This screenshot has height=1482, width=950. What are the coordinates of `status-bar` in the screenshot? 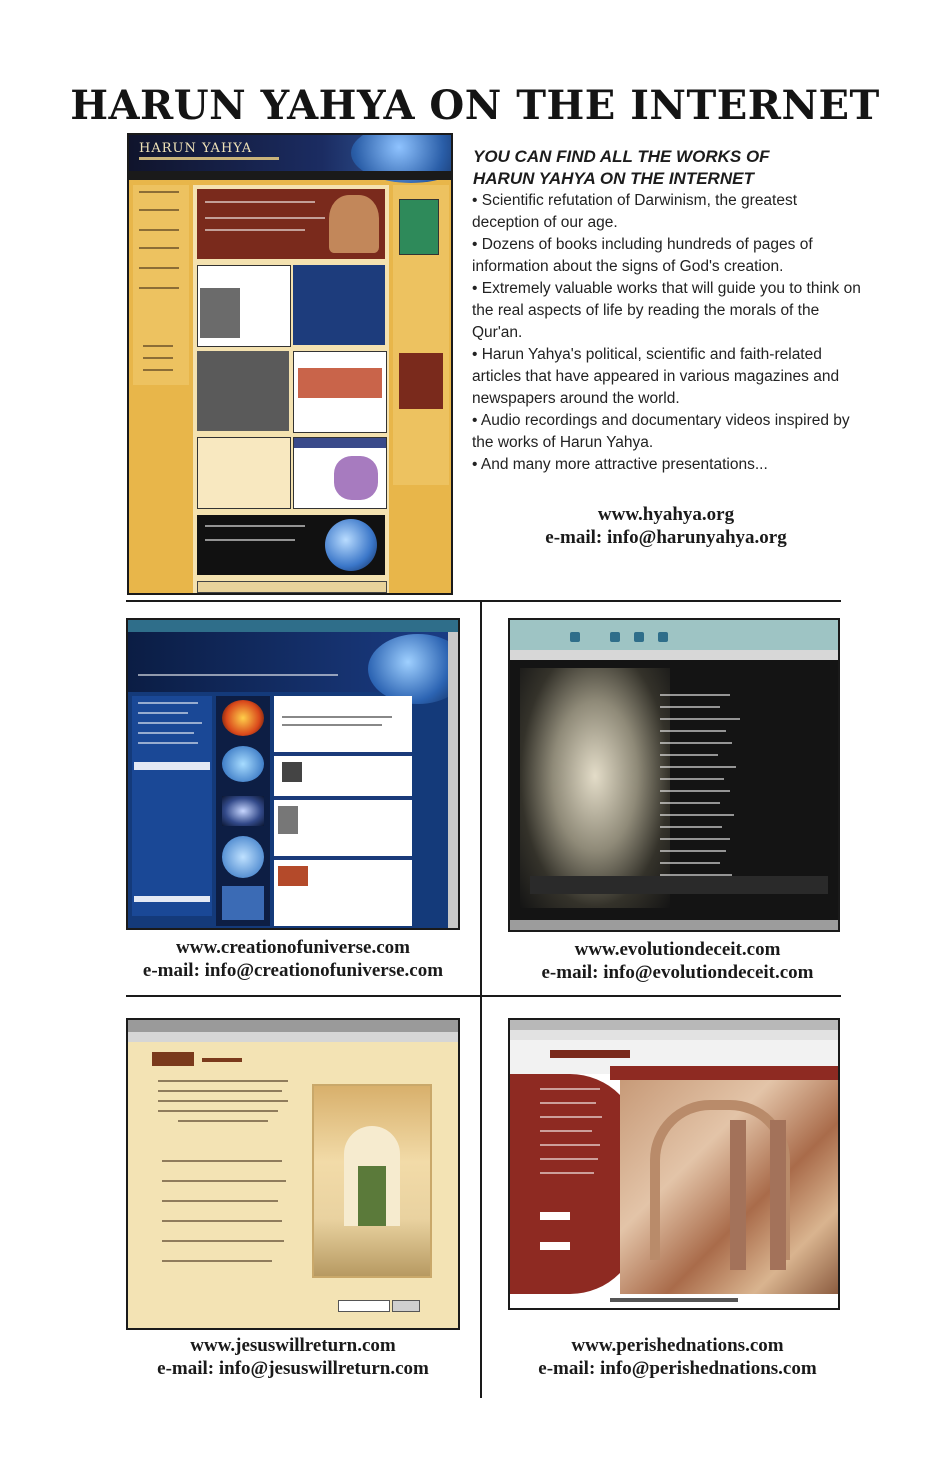 It's located at (674, 925).